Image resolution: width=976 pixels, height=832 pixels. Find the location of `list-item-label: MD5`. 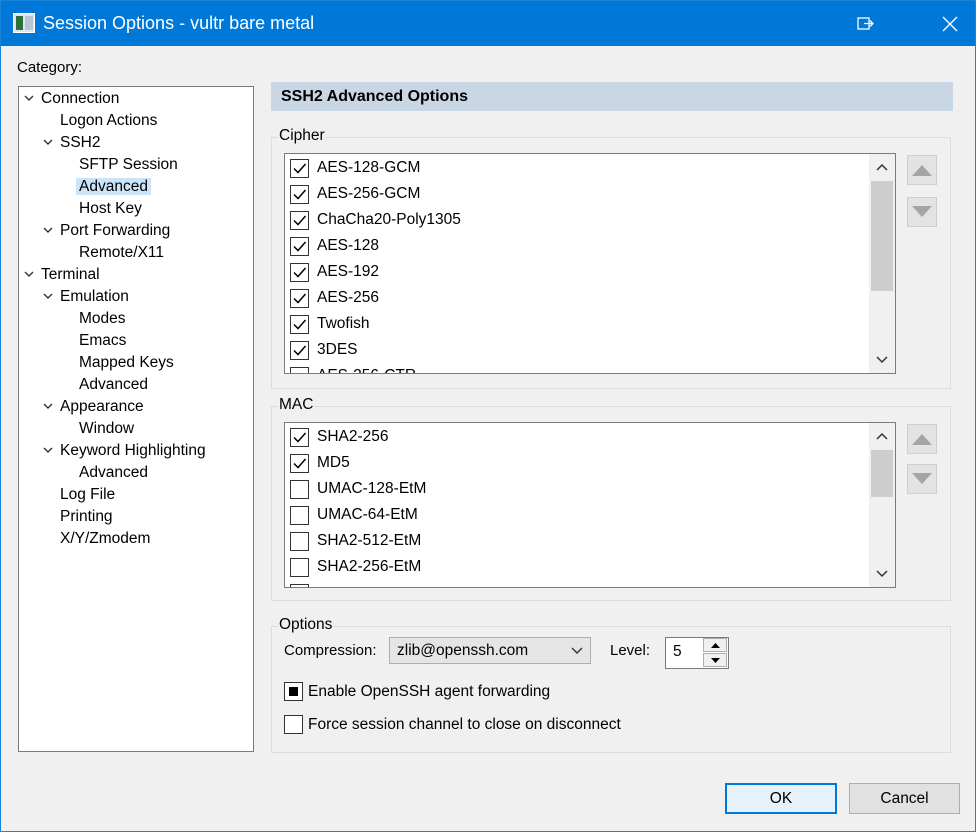

list-item-label: MD5 is located at coordinates (333, 462).